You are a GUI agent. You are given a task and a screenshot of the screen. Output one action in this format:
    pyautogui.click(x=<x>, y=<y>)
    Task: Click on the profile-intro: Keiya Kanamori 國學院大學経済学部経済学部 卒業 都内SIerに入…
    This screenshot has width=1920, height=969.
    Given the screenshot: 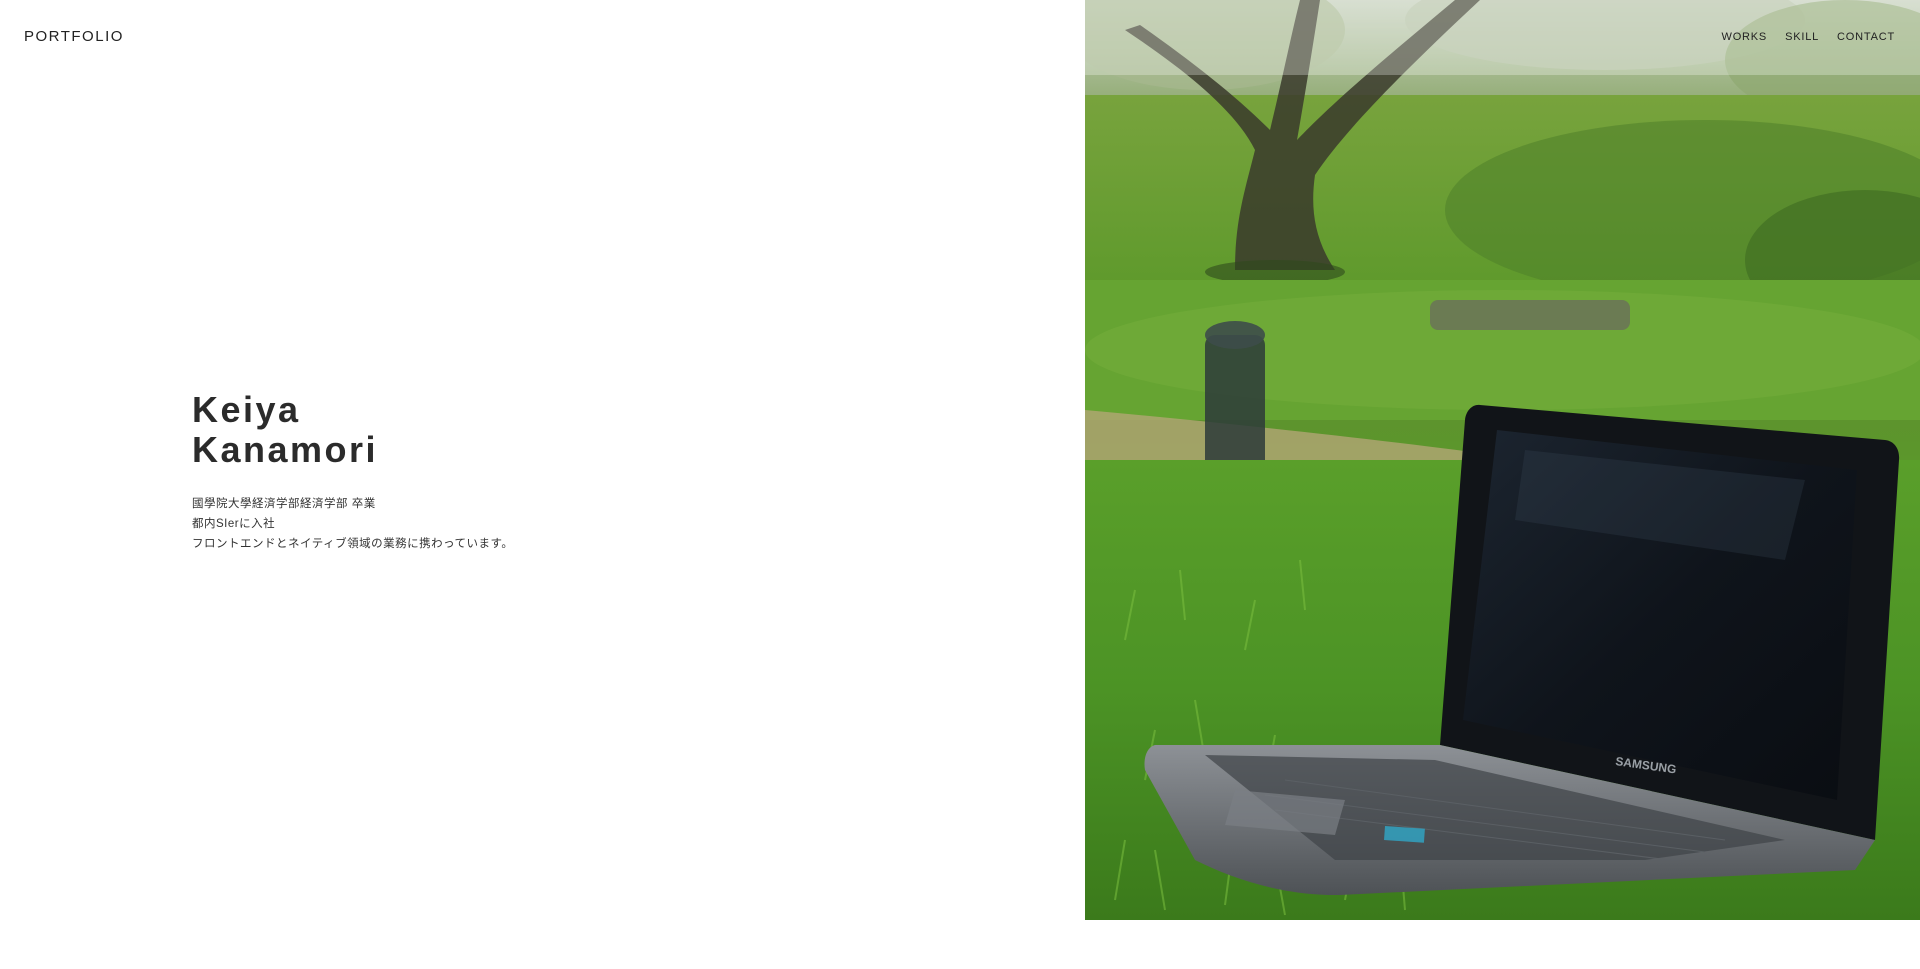 What is the action you would take?
    pyautogui.click(x=492, y=472)
    